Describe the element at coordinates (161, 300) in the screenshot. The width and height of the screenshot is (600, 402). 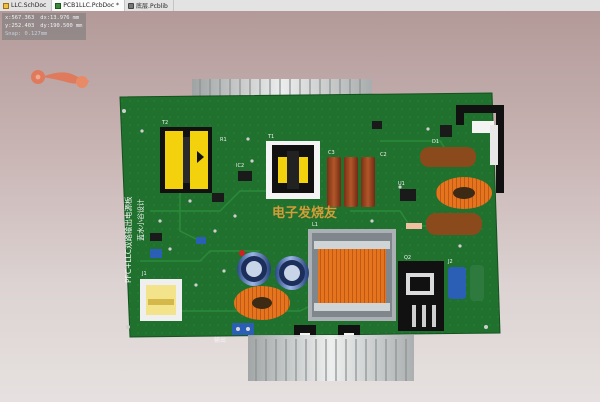
I see `input-connector-j1` at that location.